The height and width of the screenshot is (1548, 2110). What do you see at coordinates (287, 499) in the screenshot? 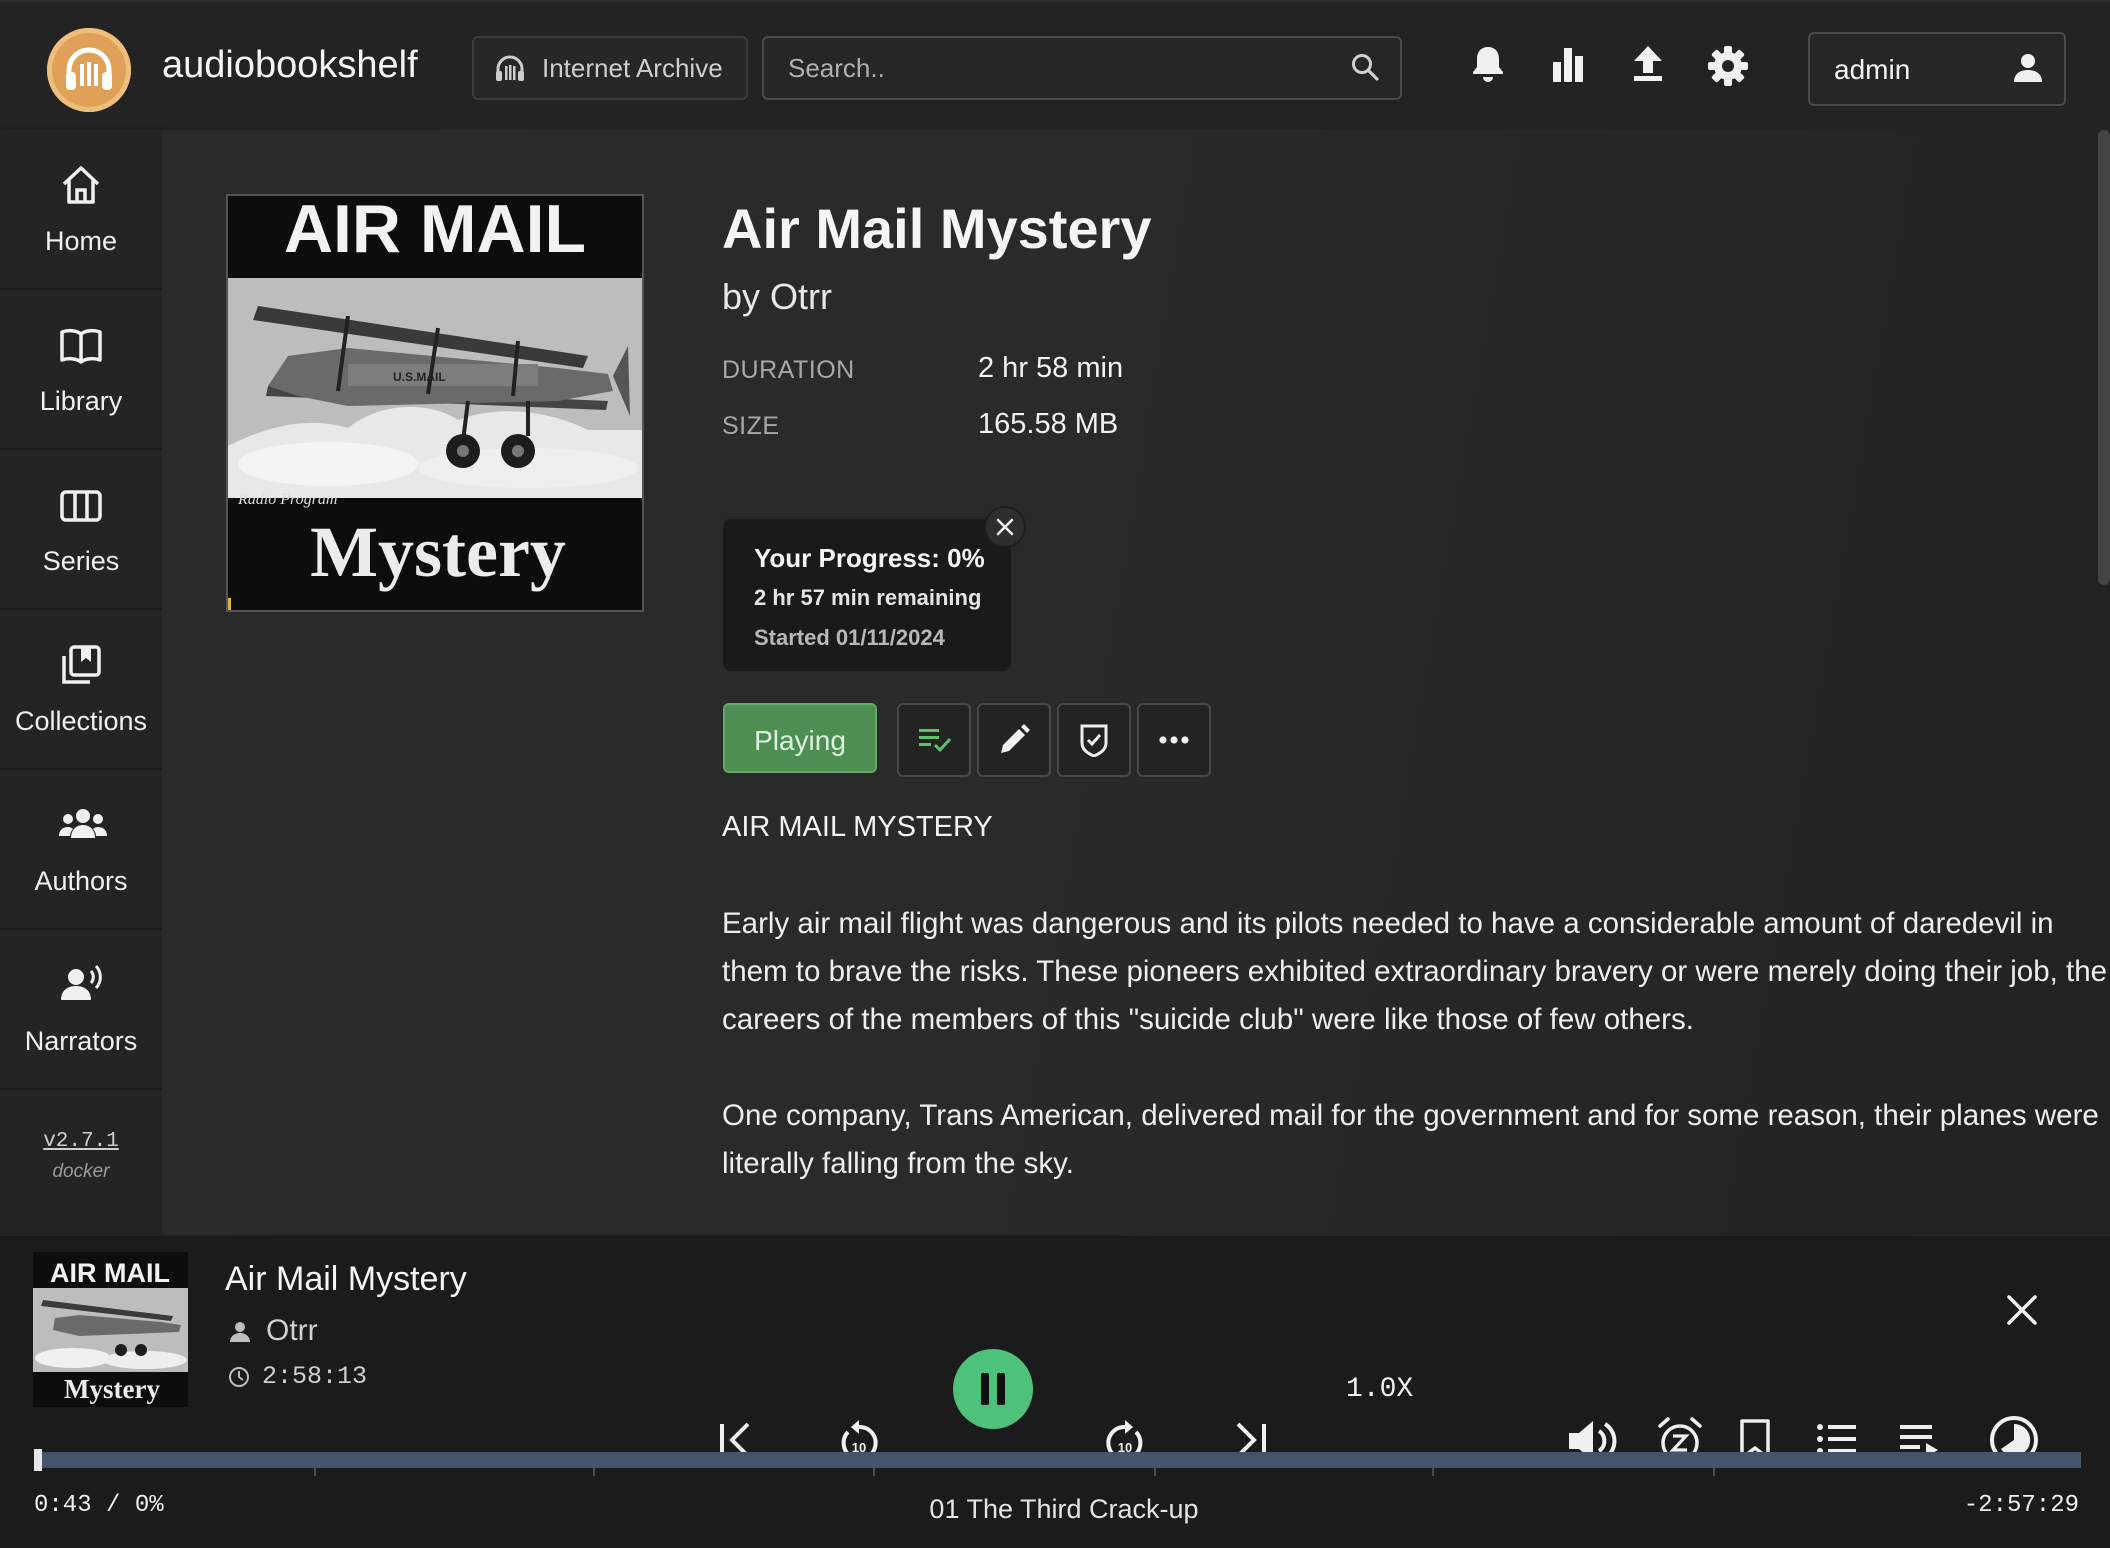
I see `cover-band-text: Radio Program` at bounding box center [287, 499].